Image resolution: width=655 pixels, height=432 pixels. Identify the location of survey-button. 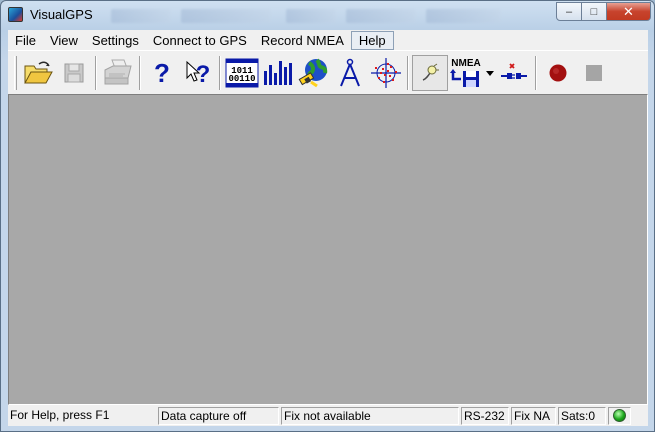
(350, 73).